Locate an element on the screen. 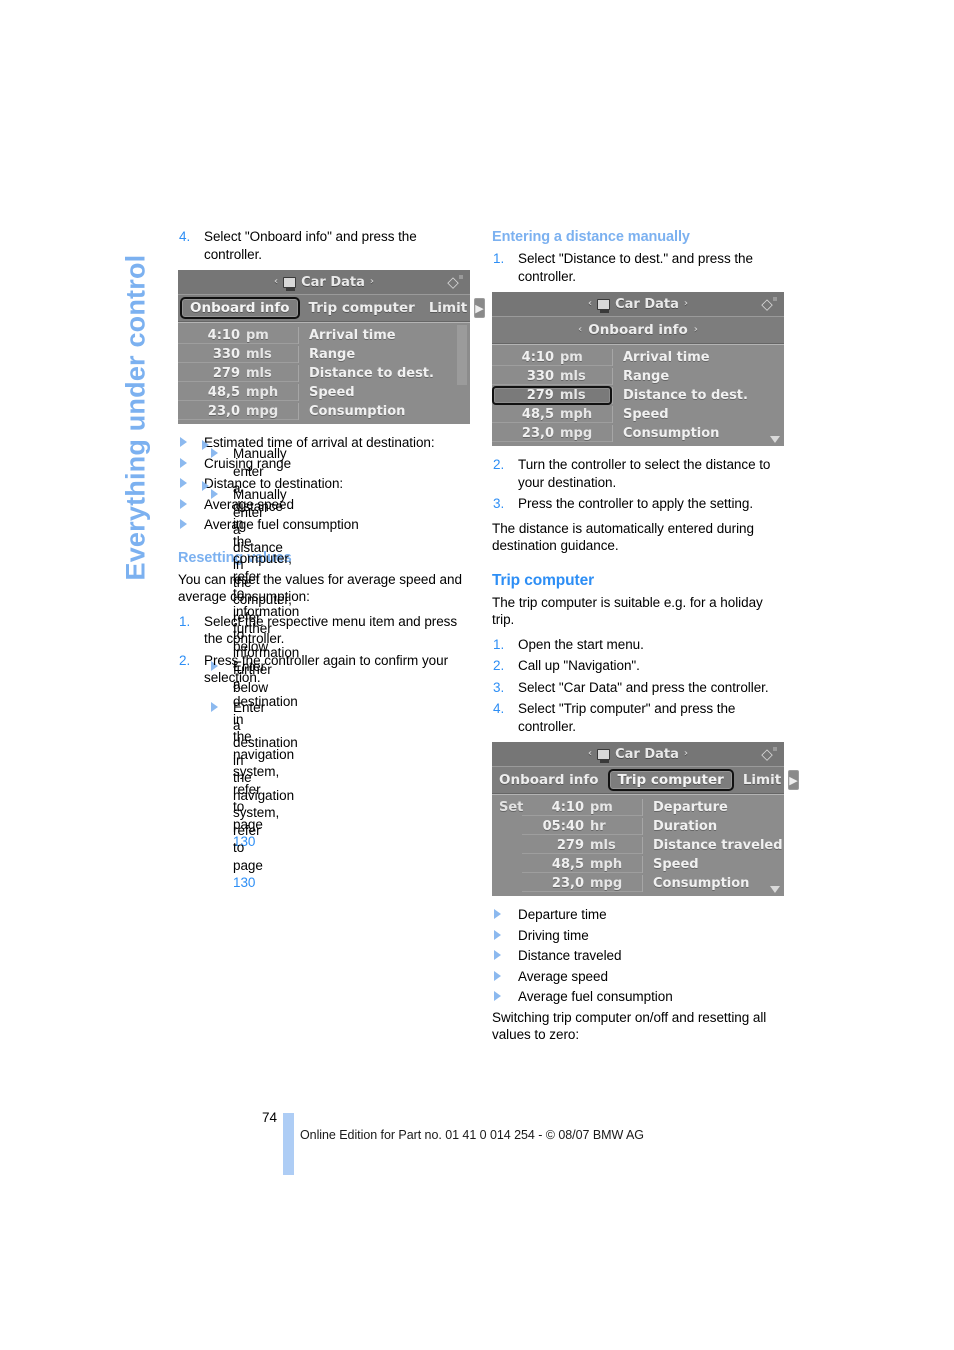  table-row: Set 4:10 pm Departure is located at coordinates (638, 807).